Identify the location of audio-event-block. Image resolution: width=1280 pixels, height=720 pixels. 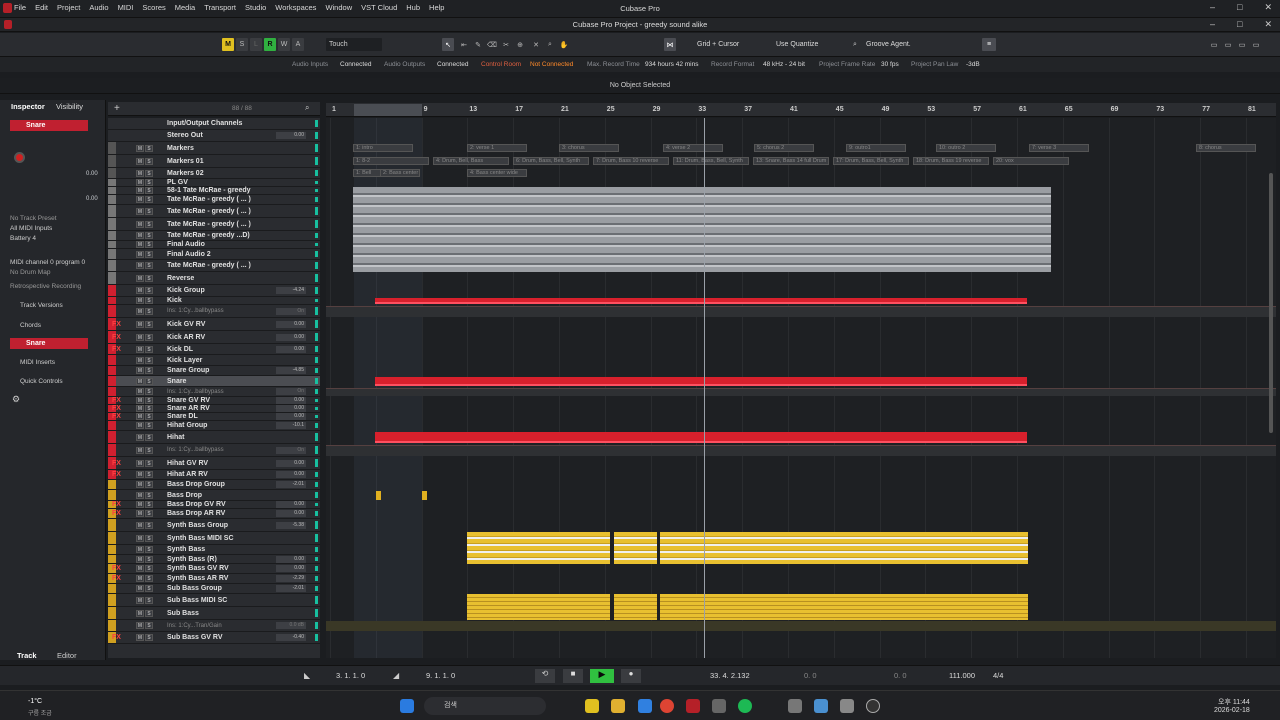
(702, 229).